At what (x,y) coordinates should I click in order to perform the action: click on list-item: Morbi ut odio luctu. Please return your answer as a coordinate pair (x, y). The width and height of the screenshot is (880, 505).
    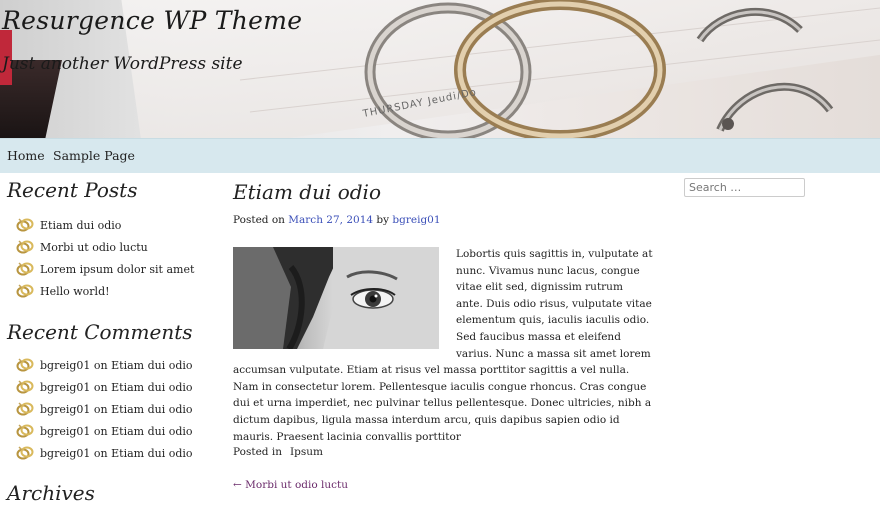
    Looking at the image, I should click on (105, 249).